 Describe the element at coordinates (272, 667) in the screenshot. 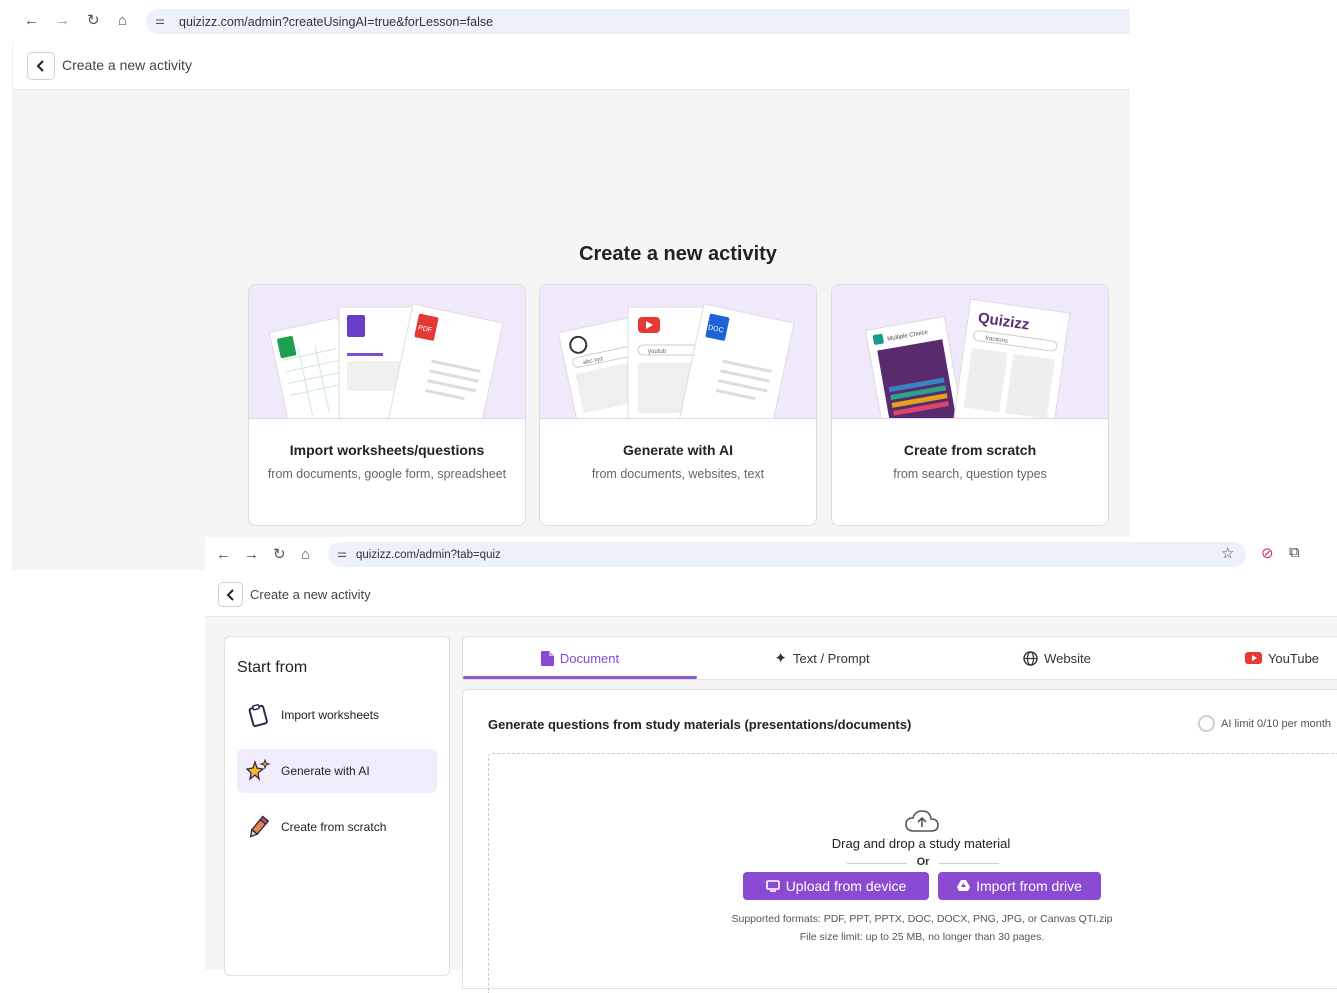

I see `sidebar-title: Start from` at that location.